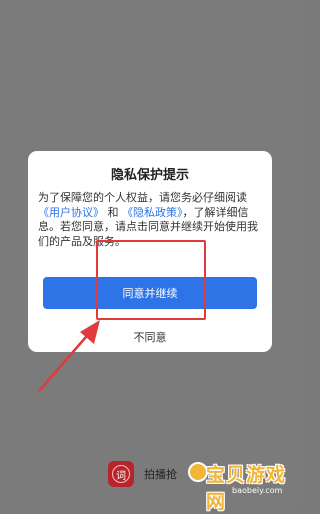 The width and height of the screenshot is (320, 514). I want to click on watermark-badge-icon, so click(198, 472).